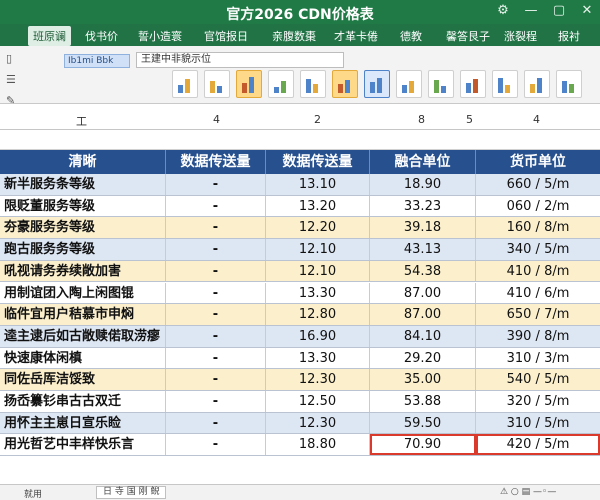  I want to click on close-icon: ✕, so click(587, 10).